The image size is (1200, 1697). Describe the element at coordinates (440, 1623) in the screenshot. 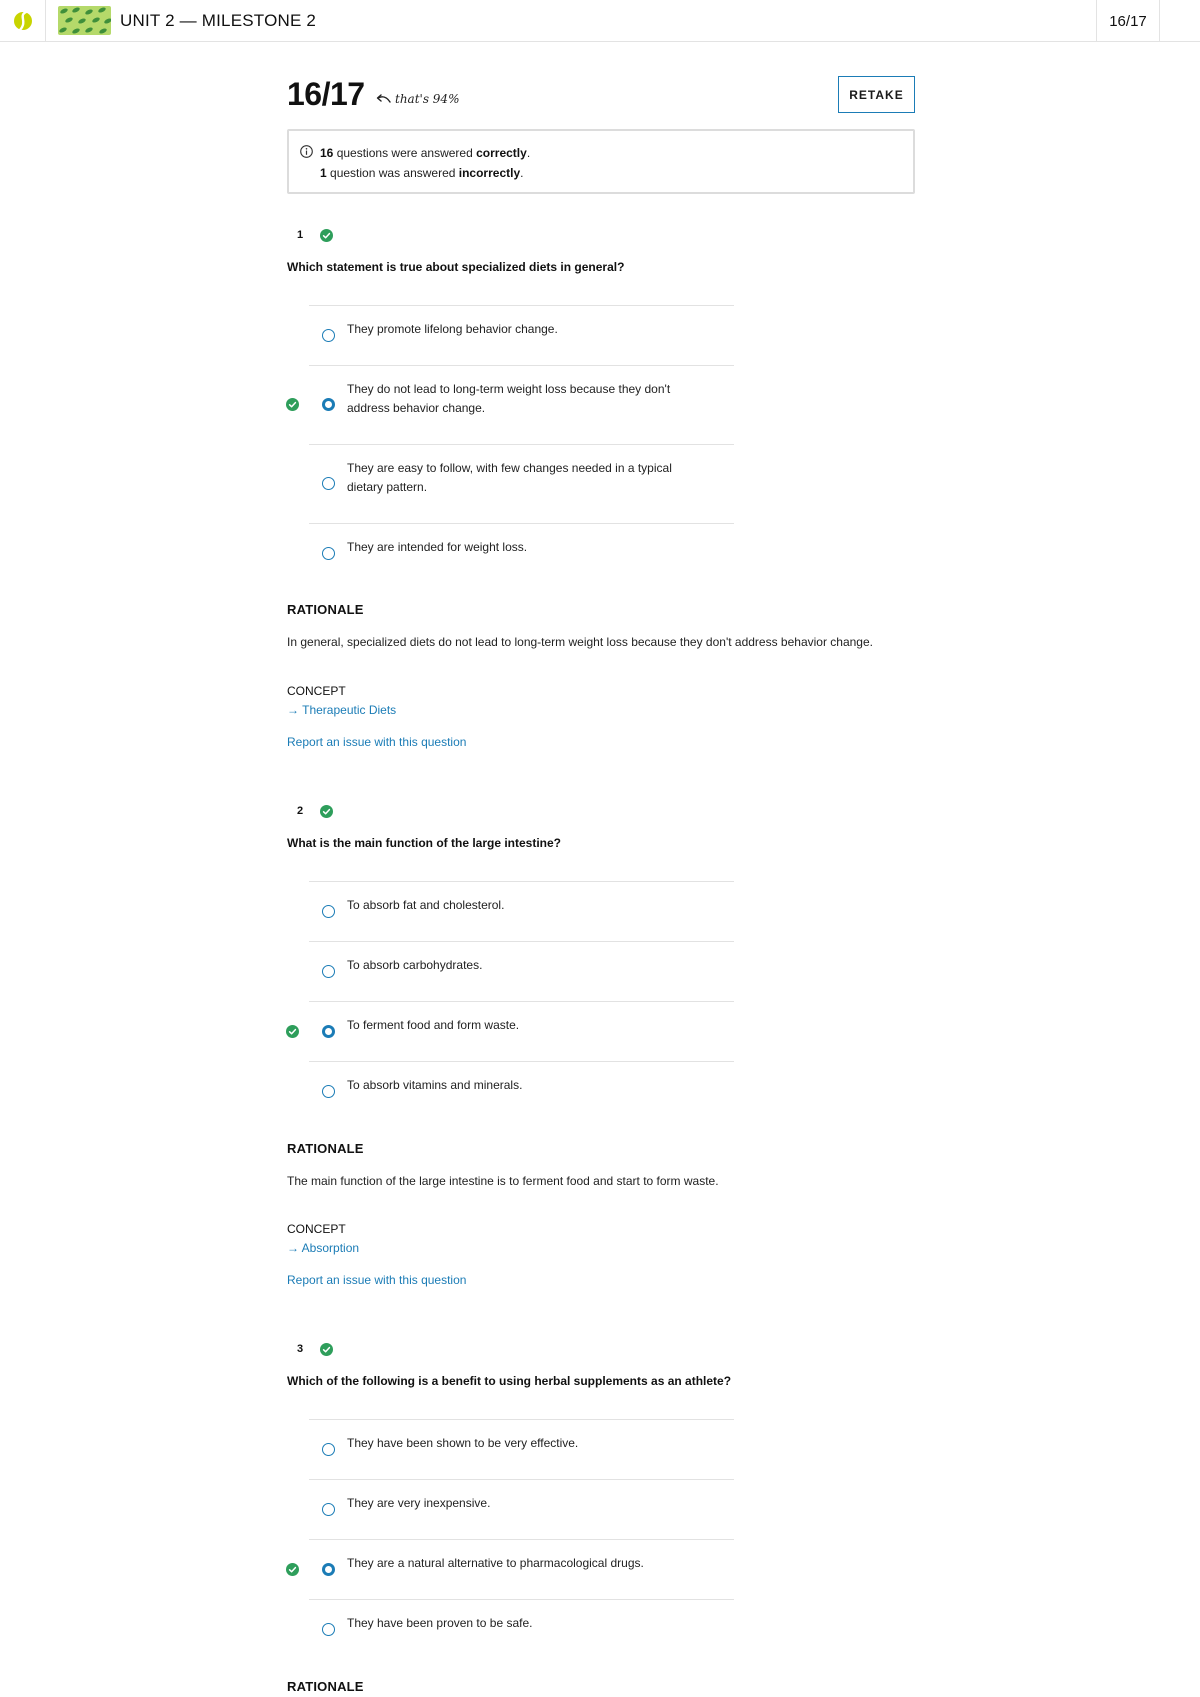

I see `option-text: They have been proven to be safe.` at that location.